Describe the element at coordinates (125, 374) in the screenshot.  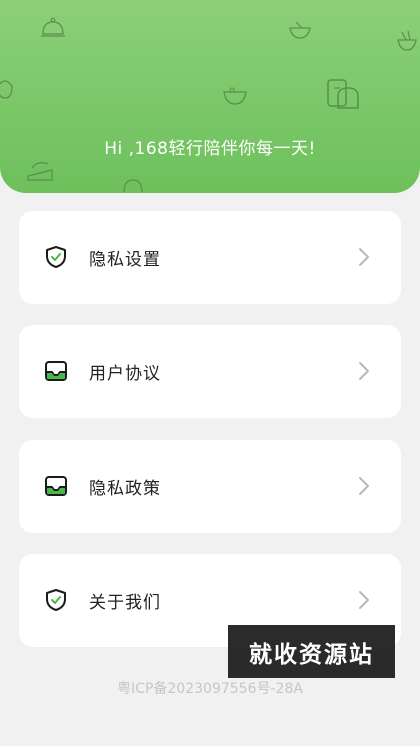
I see `menu-item-label: 用户协议` at that location.